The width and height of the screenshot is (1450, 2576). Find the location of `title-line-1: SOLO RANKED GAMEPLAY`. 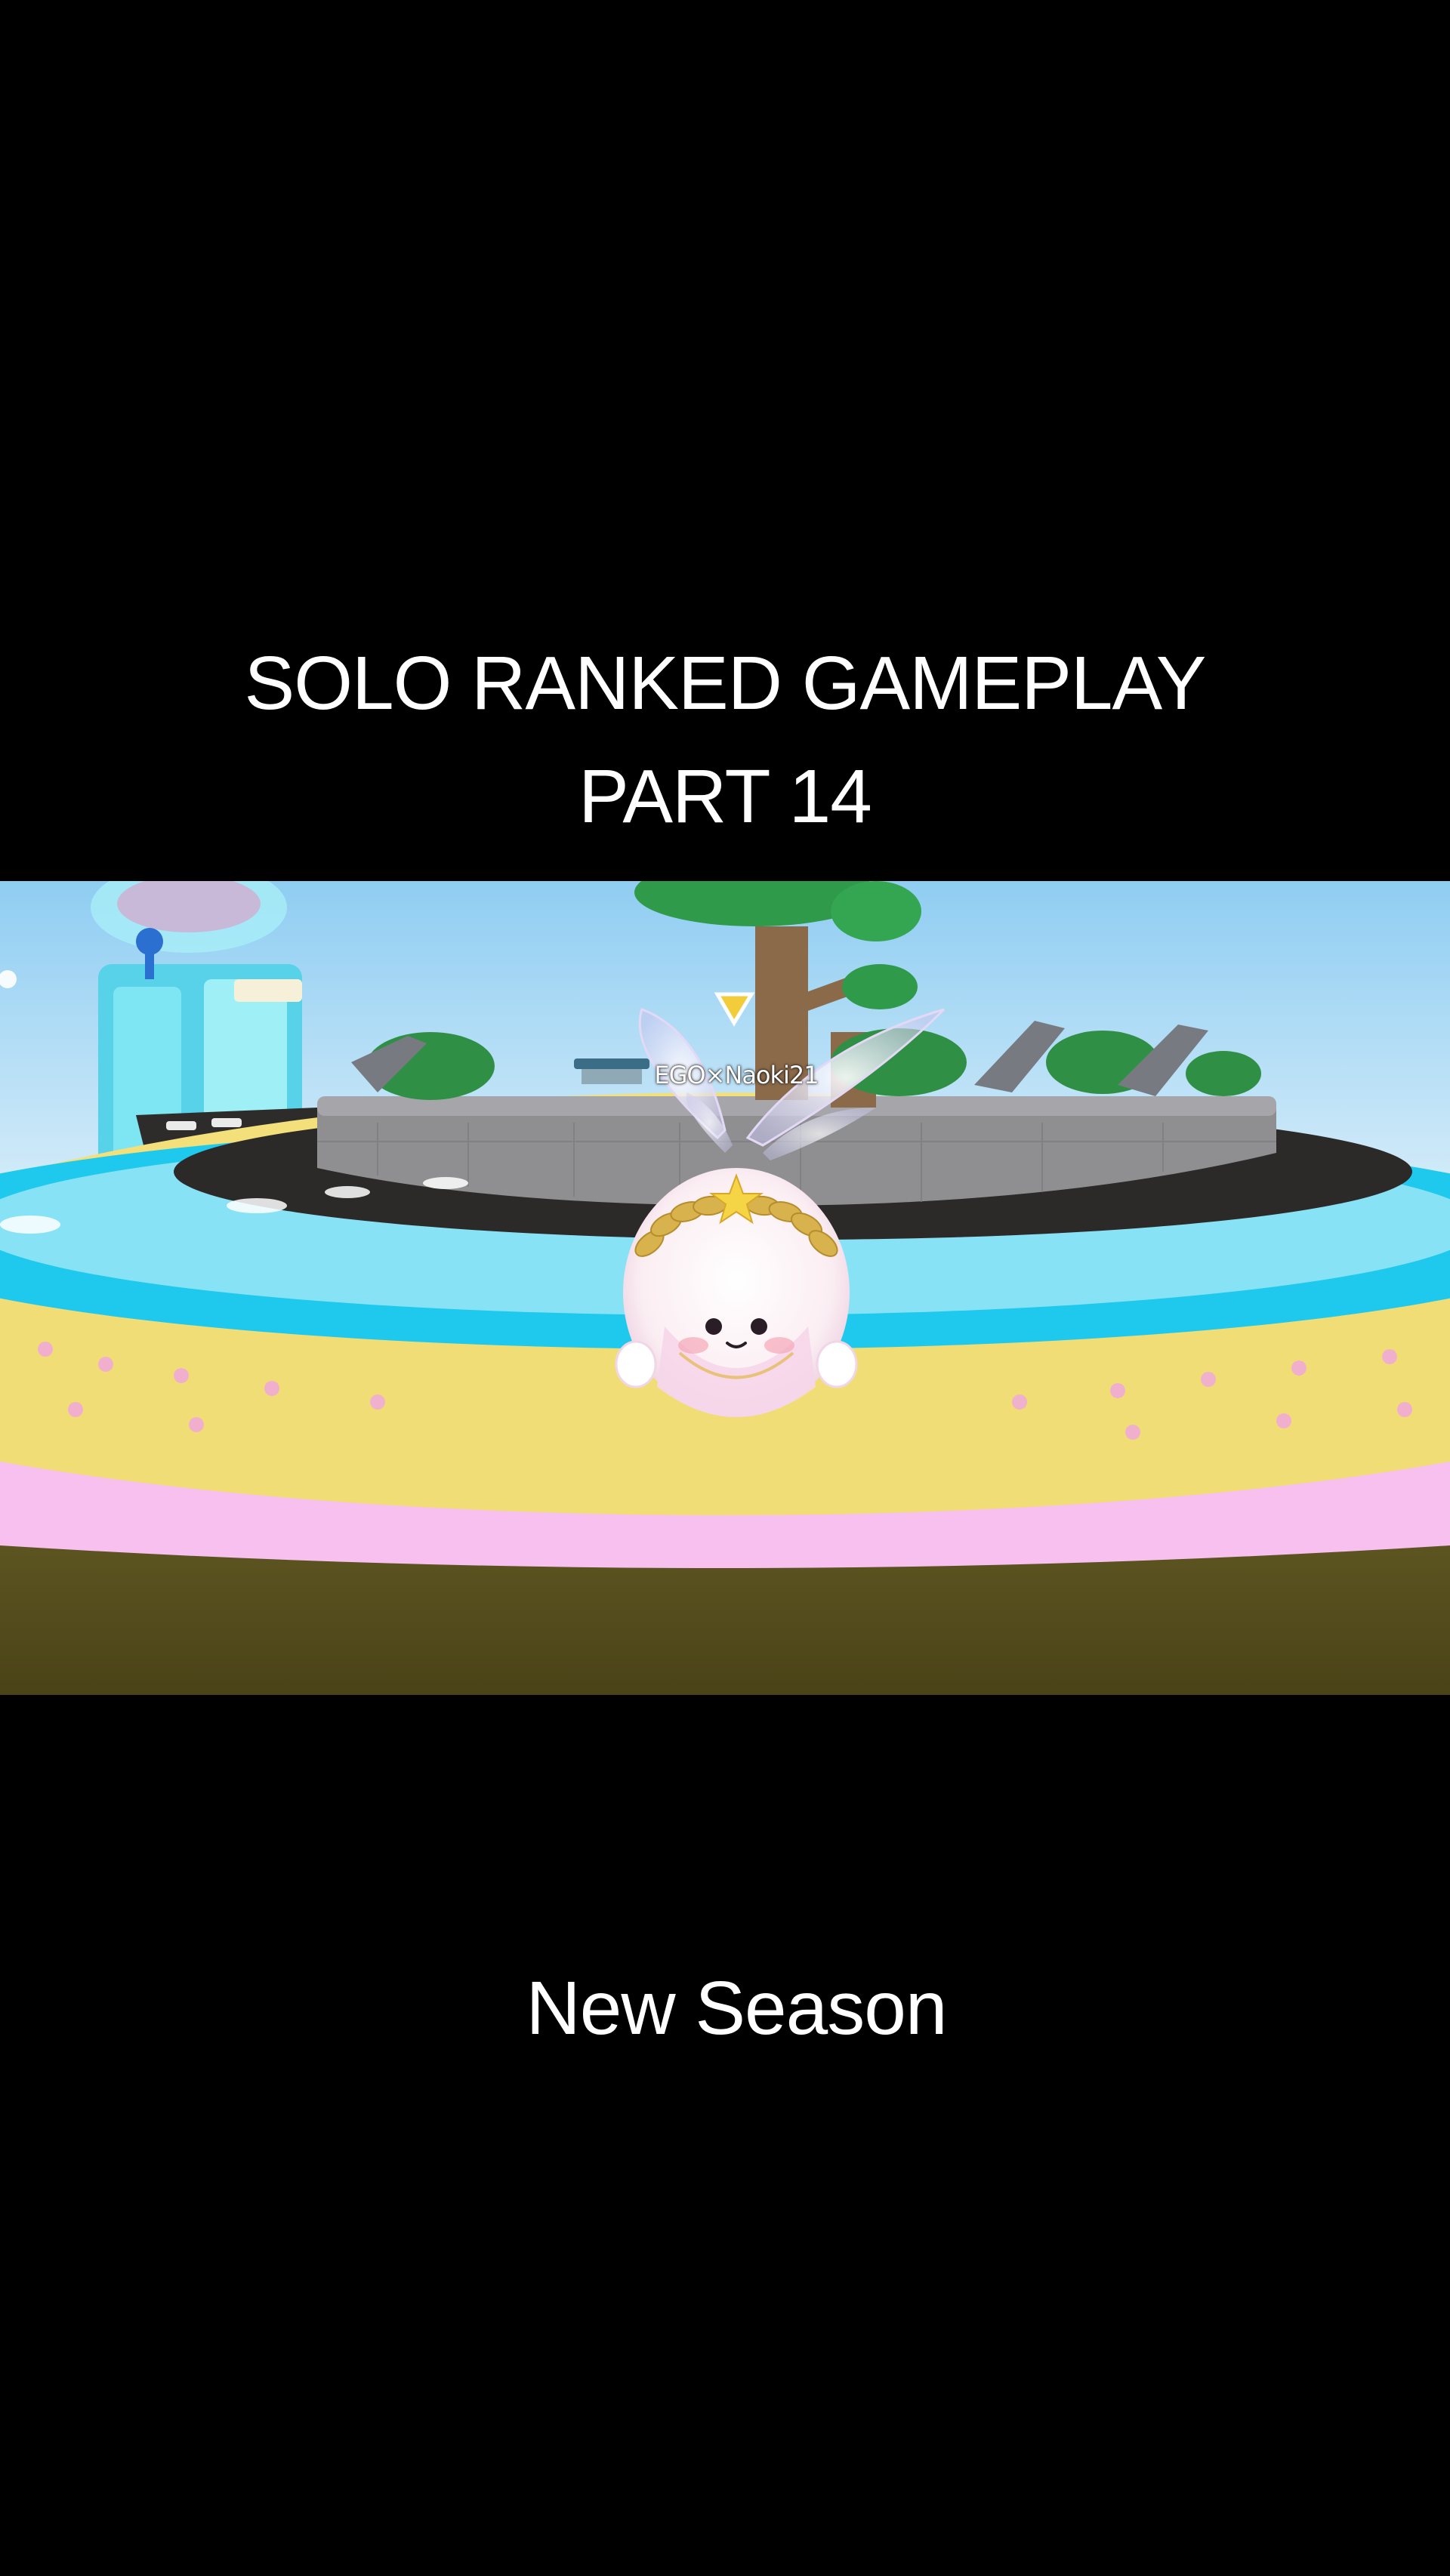

title-line-1: SOLO RANKED GAMEPLAY is located at coordinates (726, 683).